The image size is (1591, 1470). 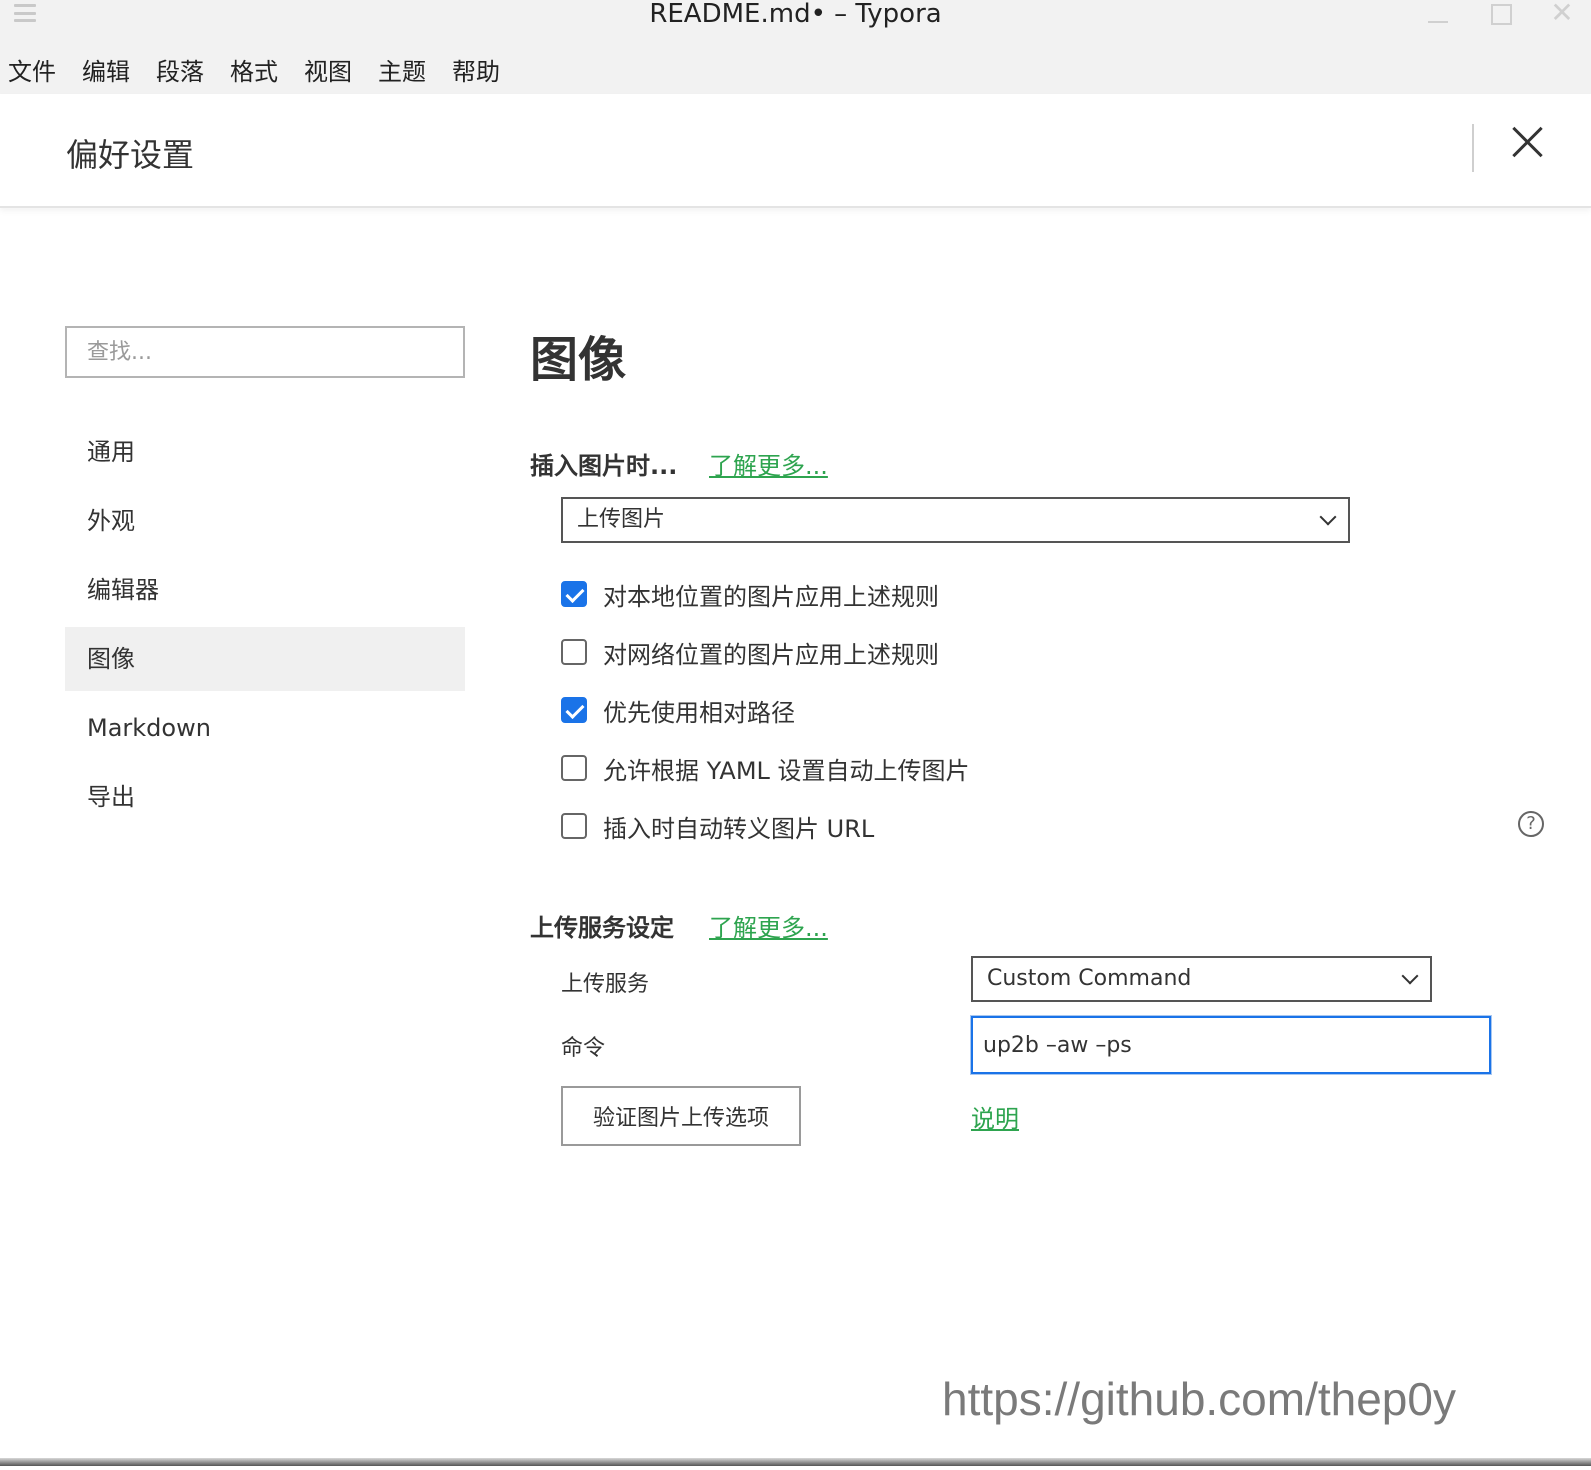 What do you see at coordinates (574, 768) in the screenshot?
I see `checkbox-yaml-upload` at bounding box center [574, 768].